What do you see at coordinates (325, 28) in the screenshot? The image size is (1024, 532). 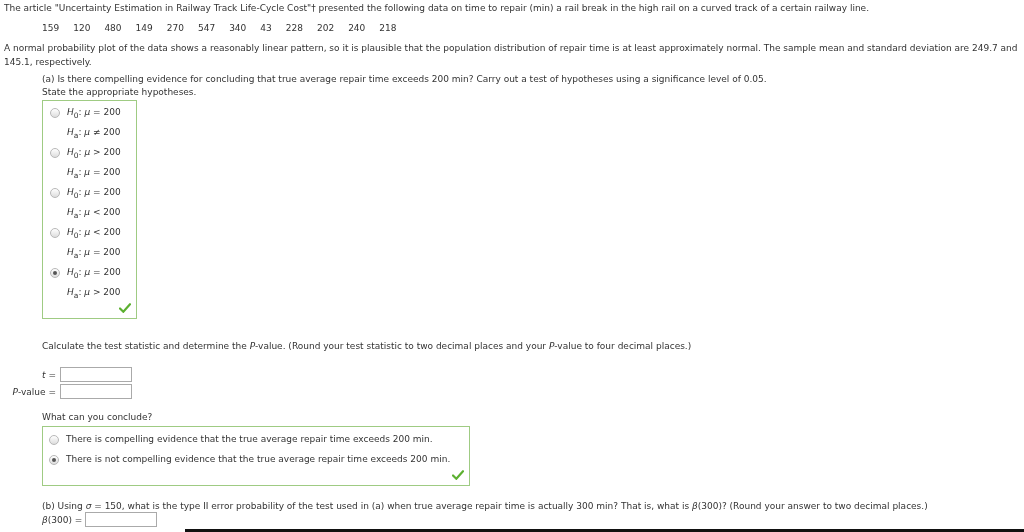 I see `data-value: 202` at bounding box center [325, 28].